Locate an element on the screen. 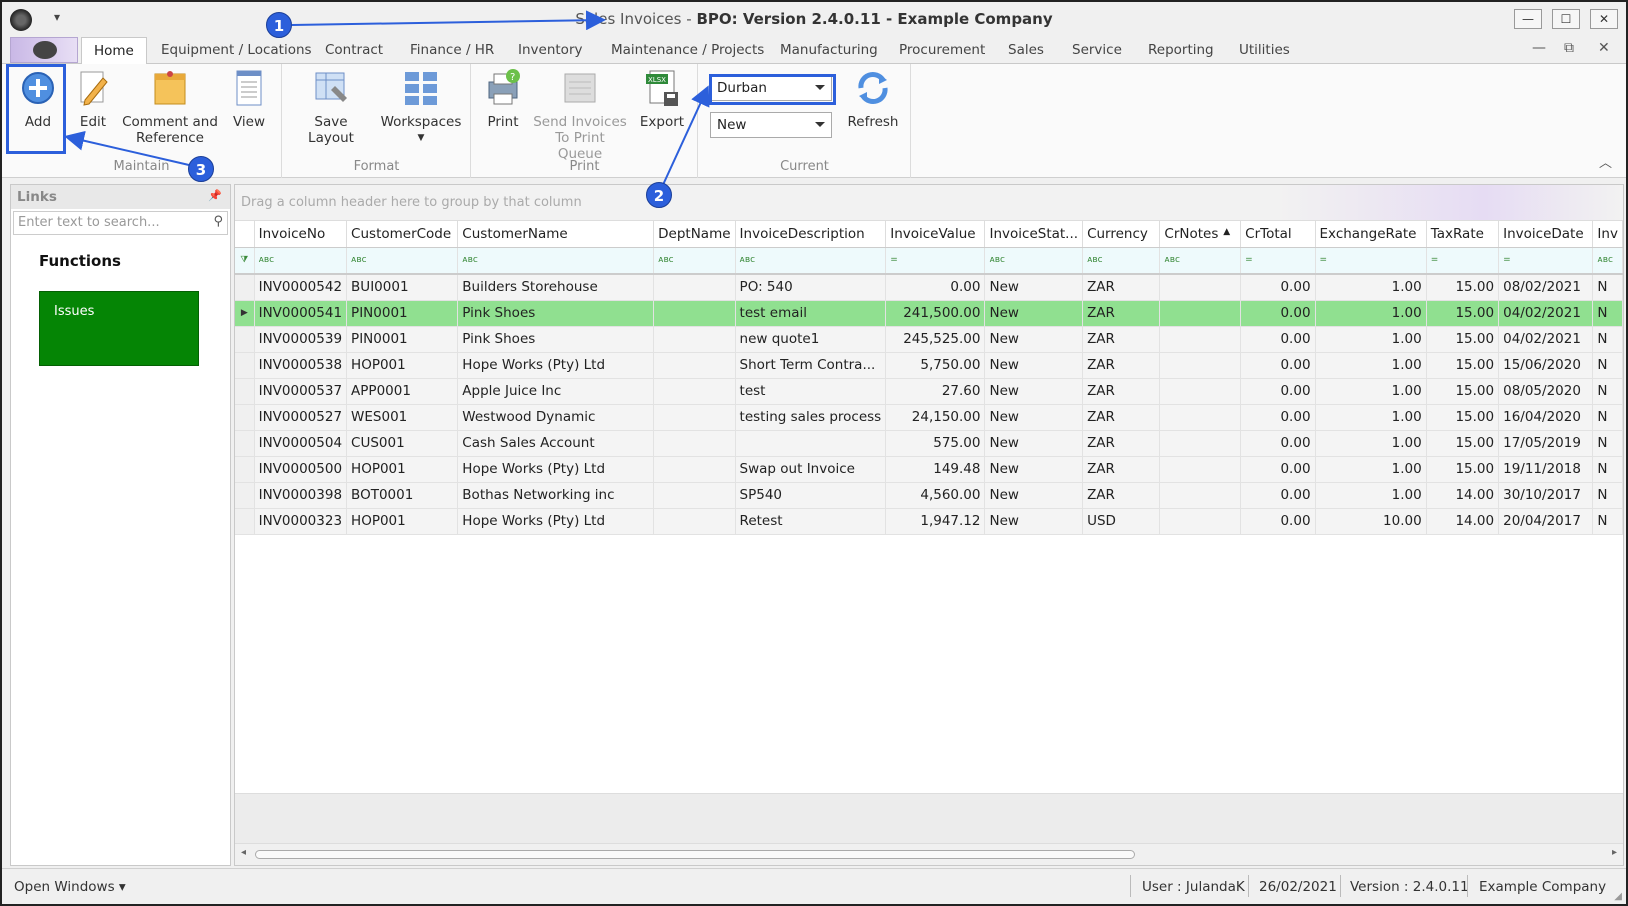 The image size is (1628, 906). cell-customername: Pink Shoes is located at coordinates (556, 339).